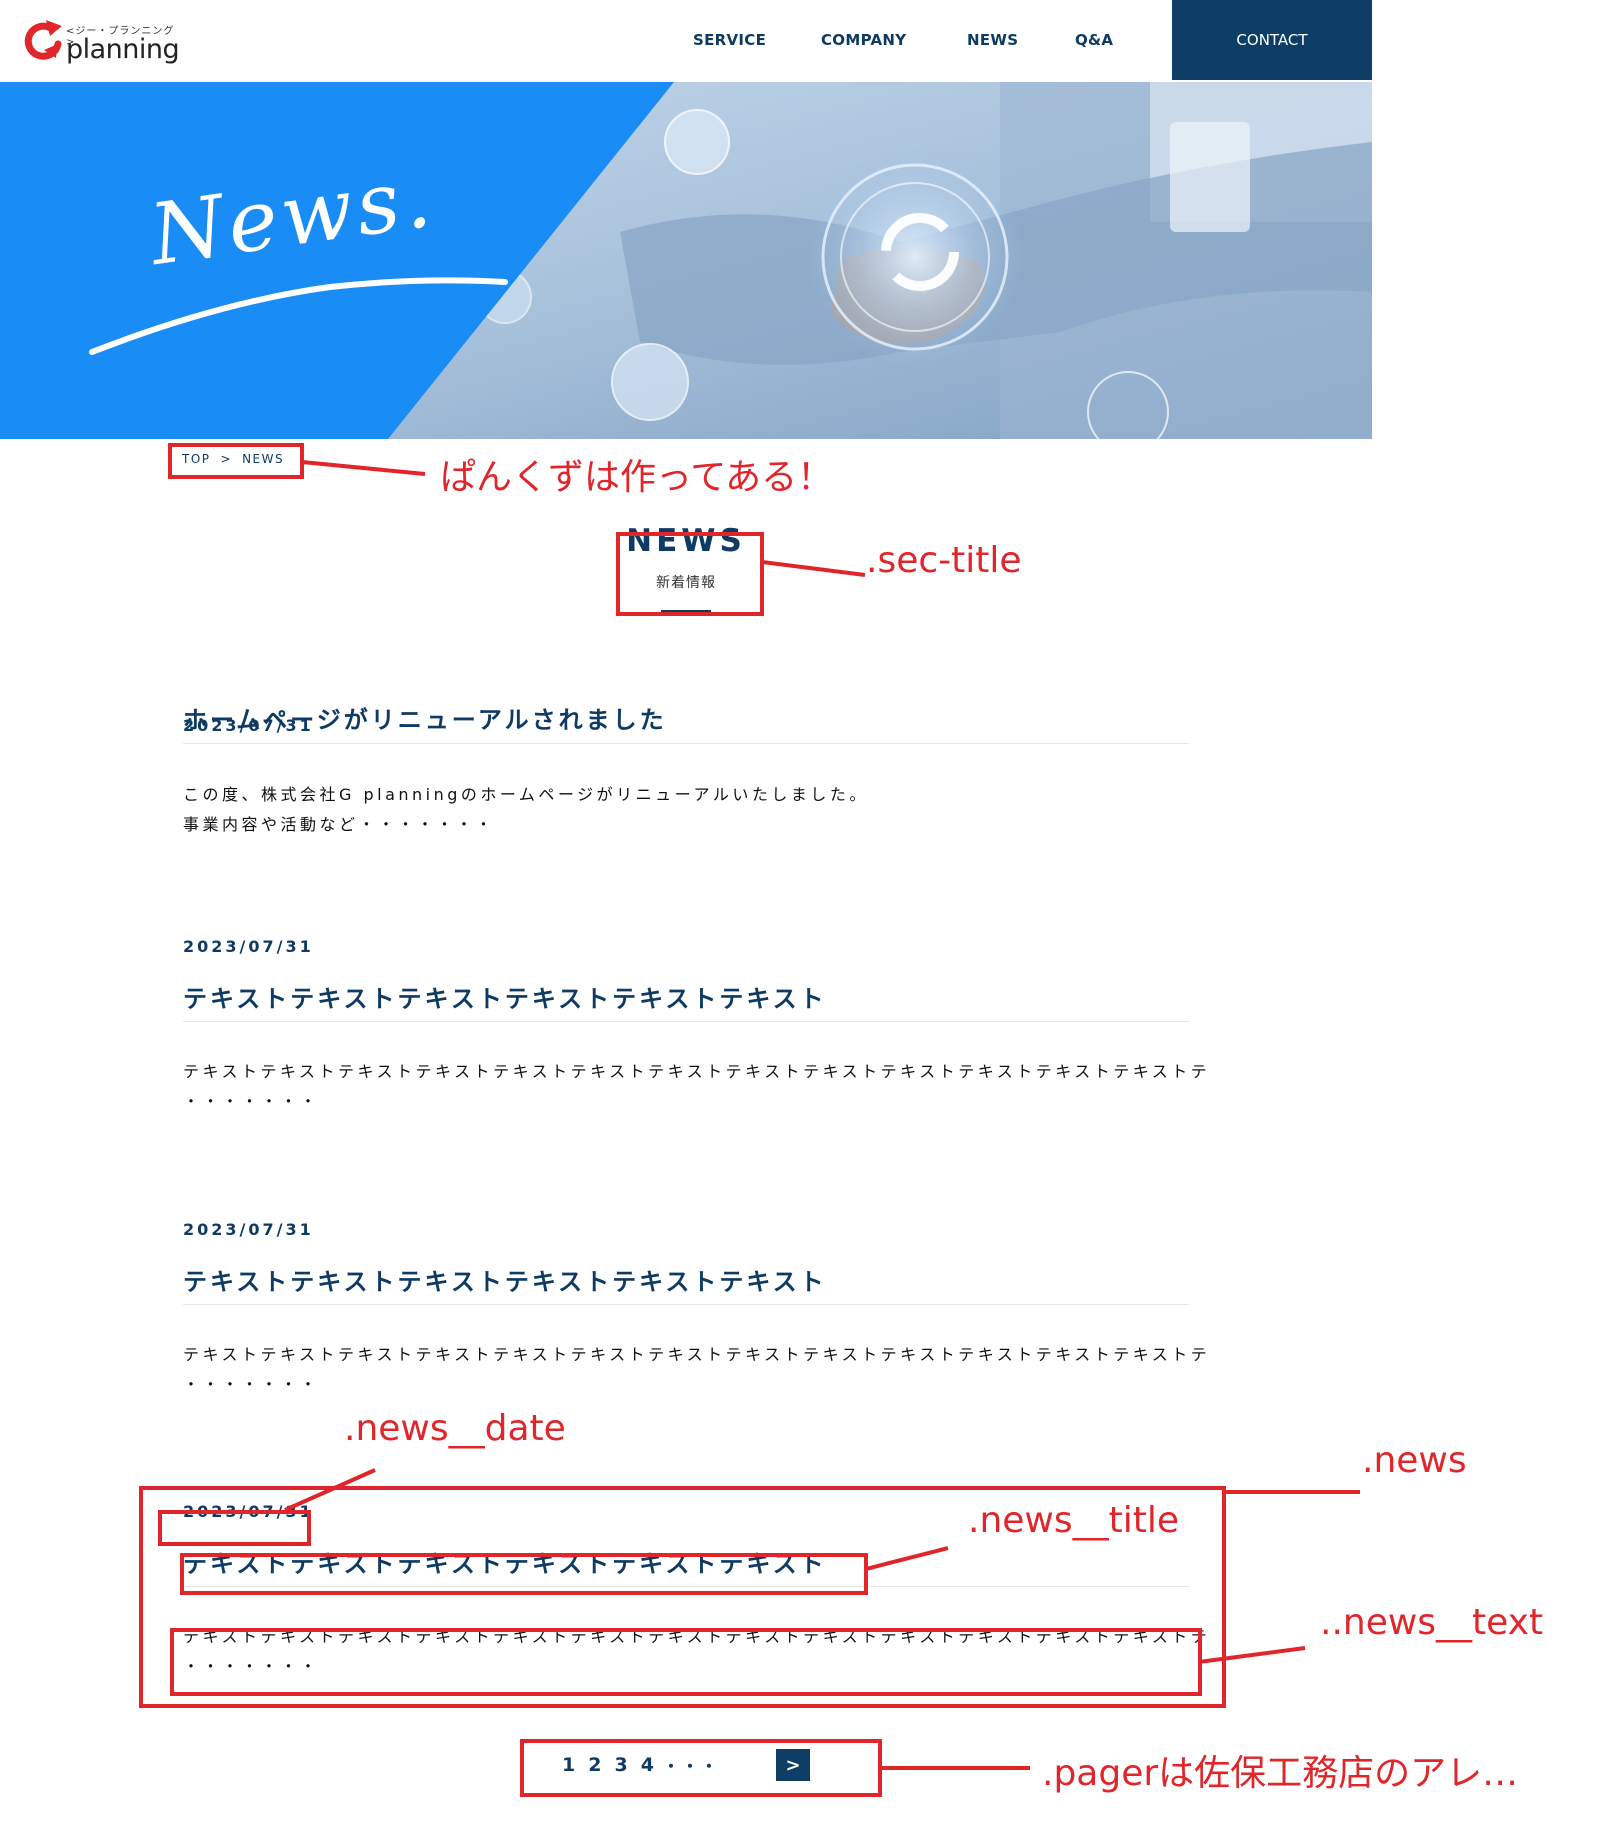  Describe the element at coordinates (1432, 1622) in the screenshot. I see `annotation-label-news-text: ..news__text` at that location.